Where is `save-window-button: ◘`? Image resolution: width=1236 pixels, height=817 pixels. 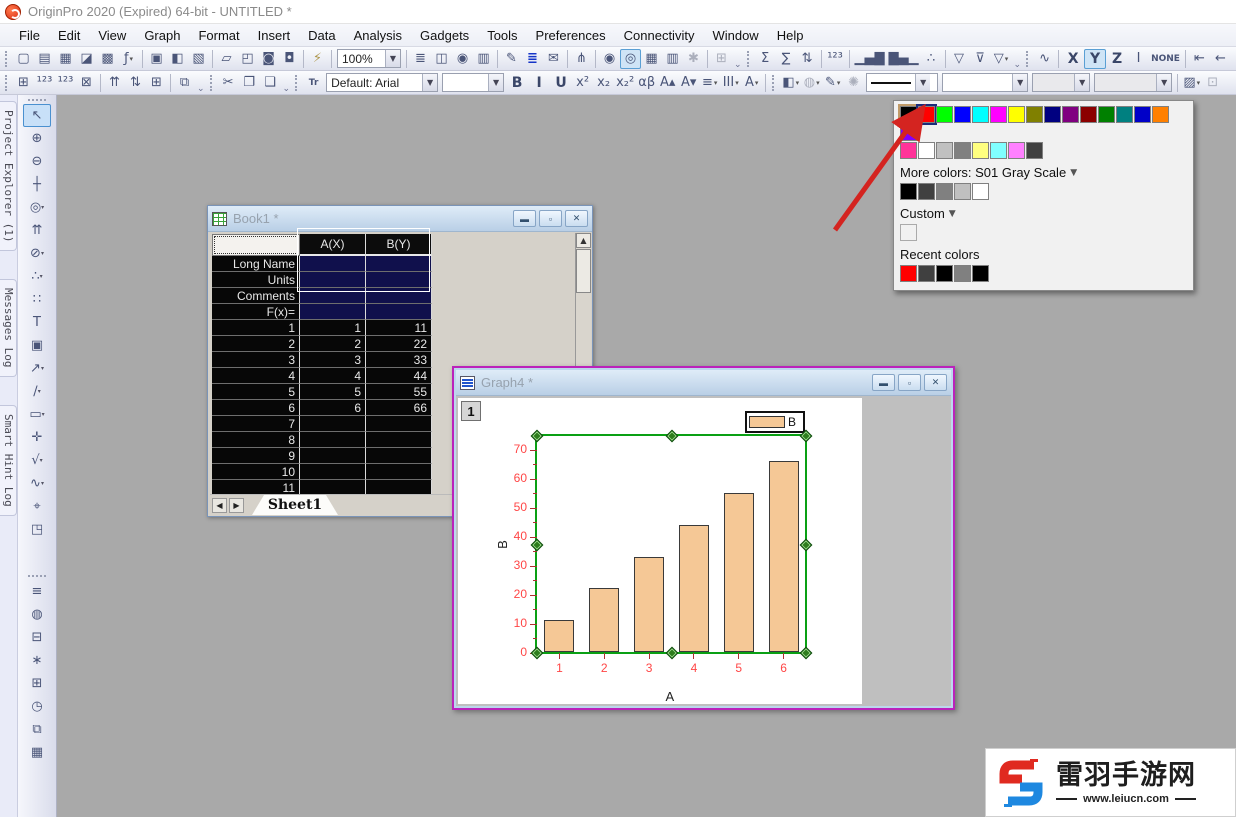
save-window-button: ◘ is located at coordinates (289, 59).